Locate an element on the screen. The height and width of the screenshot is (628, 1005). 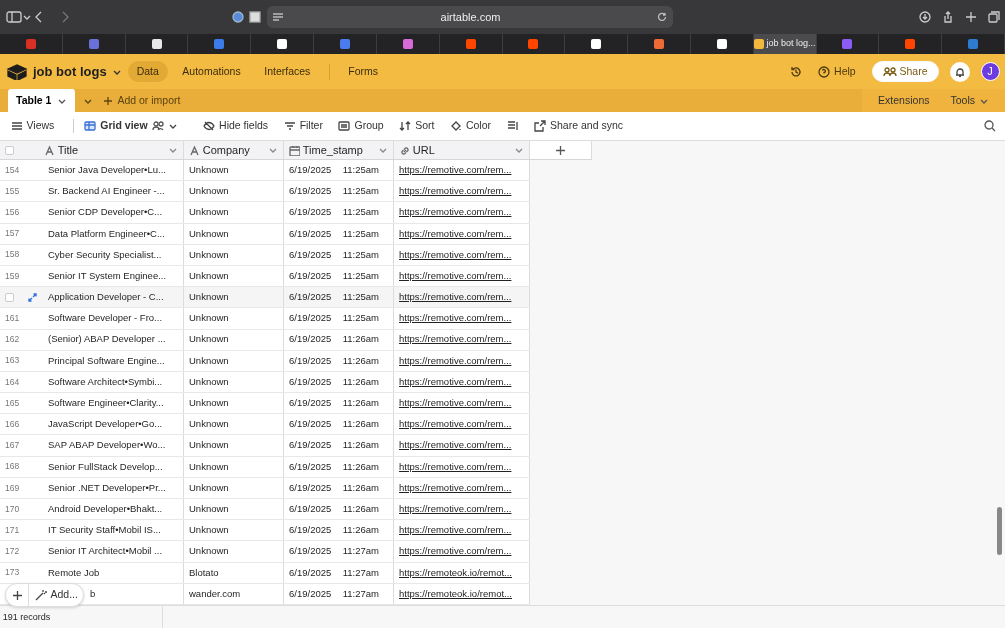
link-icon is located at coordinates (404, 150).